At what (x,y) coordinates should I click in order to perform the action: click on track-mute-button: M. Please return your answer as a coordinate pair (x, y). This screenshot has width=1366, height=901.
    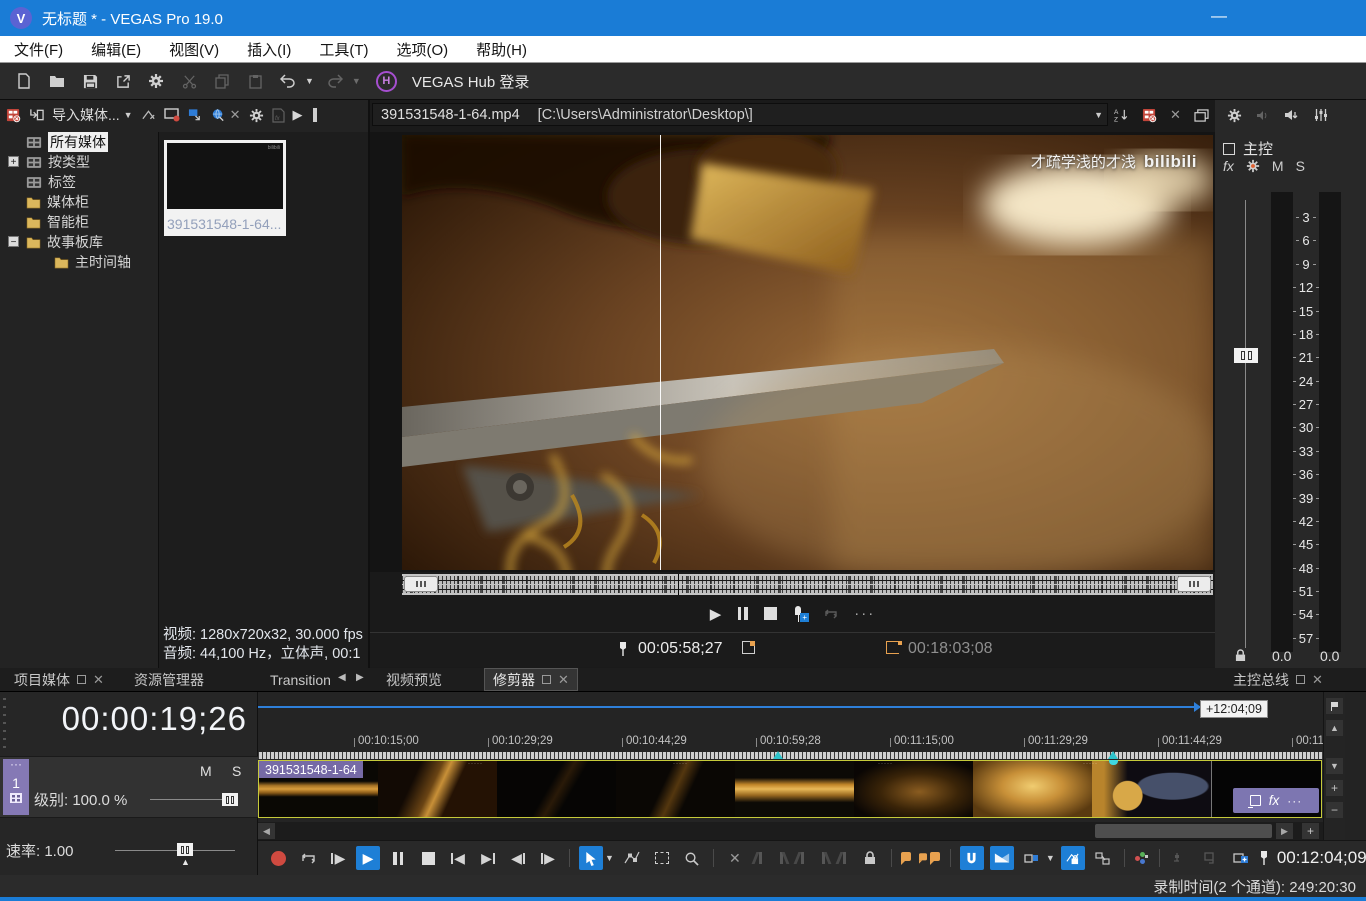
    Looking at the image, I should click on (206, 771).